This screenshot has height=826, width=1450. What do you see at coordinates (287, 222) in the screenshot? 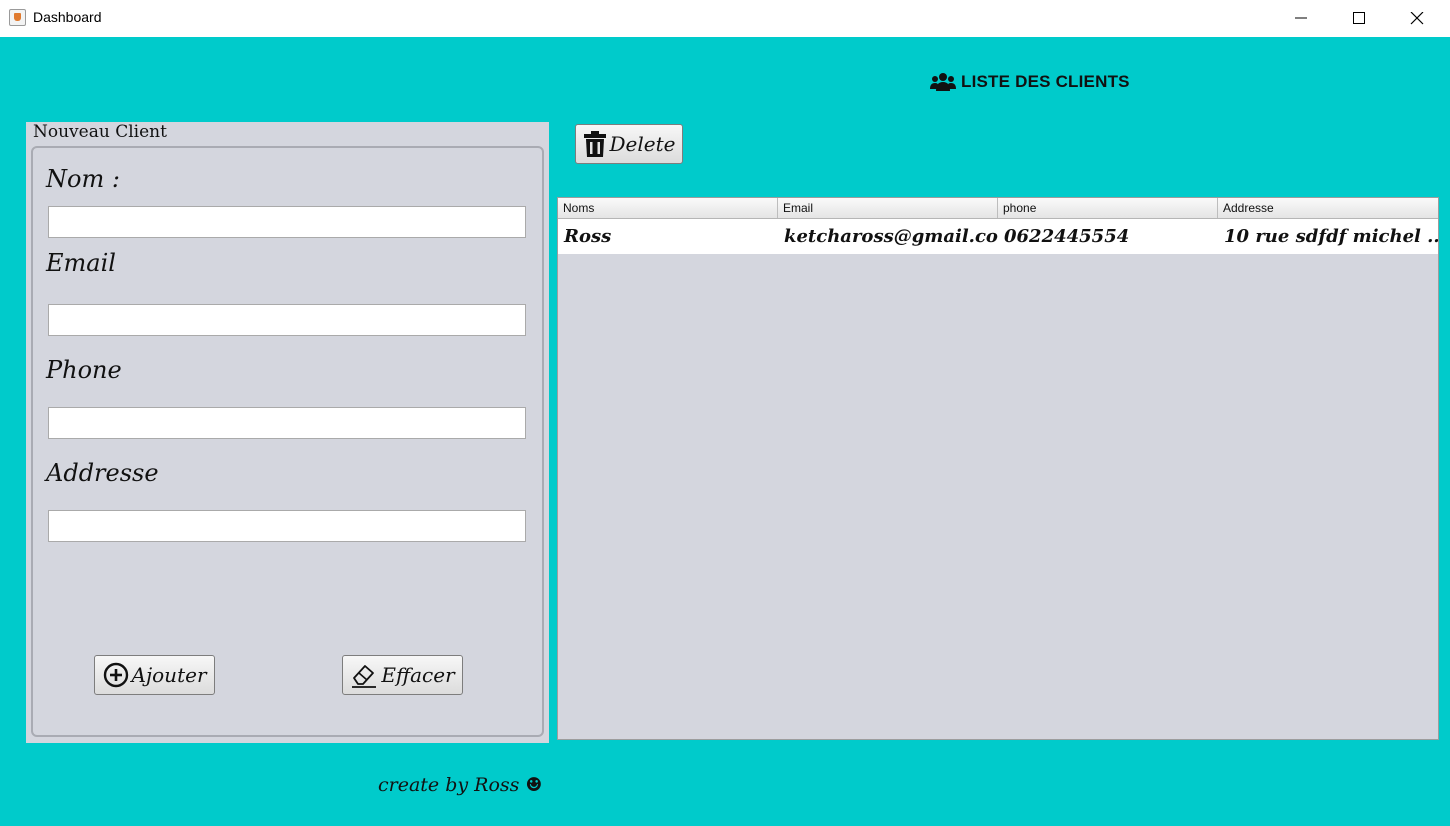
I see `name-field` at bounding box center [287, 222].